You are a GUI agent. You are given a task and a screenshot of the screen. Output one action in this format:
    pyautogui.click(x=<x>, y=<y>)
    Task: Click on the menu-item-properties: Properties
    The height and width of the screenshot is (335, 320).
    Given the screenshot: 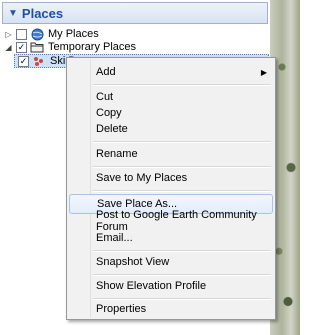 What is the action you would take?
    pyautogui.click(x=171, y=309)
    